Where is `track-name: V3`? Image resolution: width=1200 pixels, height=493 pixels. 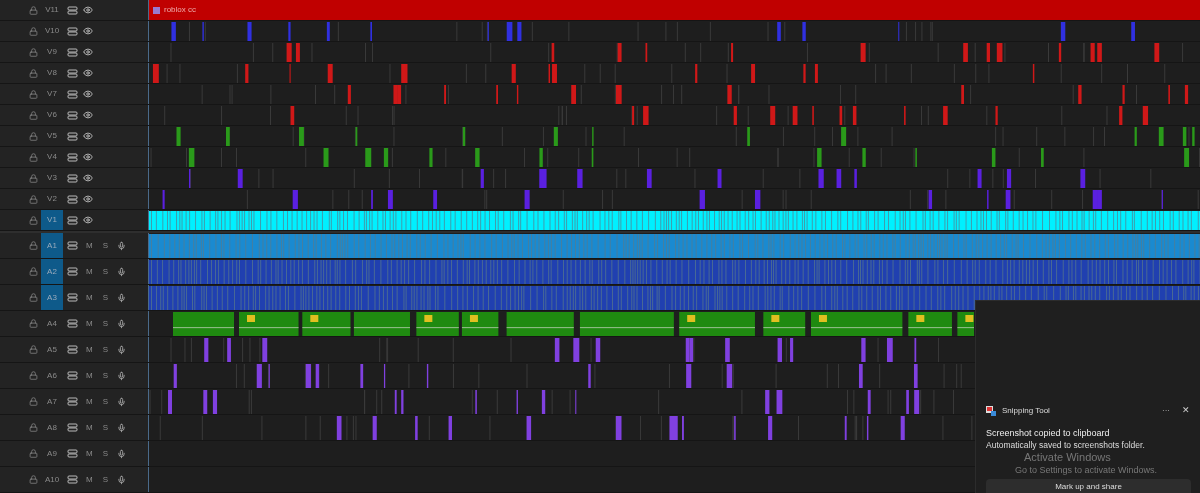
track-name: V3 is located at coordinates (52, 178).